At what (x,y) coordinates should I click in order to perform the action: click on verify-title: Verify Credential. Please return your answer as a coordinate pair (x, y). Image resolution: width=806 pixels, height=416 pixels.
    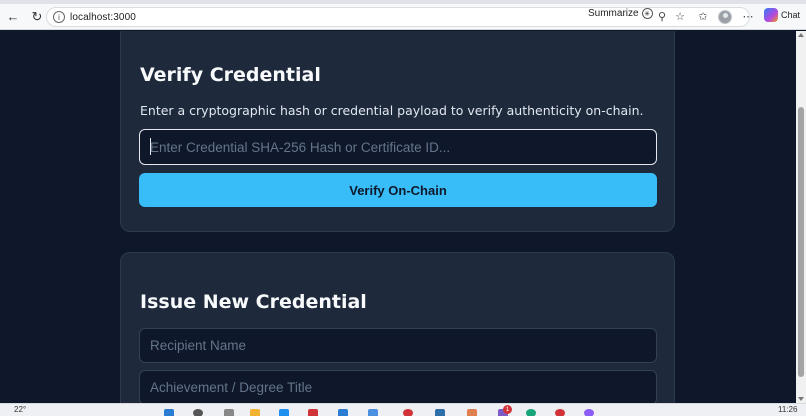
    Looking at the image, I should click on (230, 75).